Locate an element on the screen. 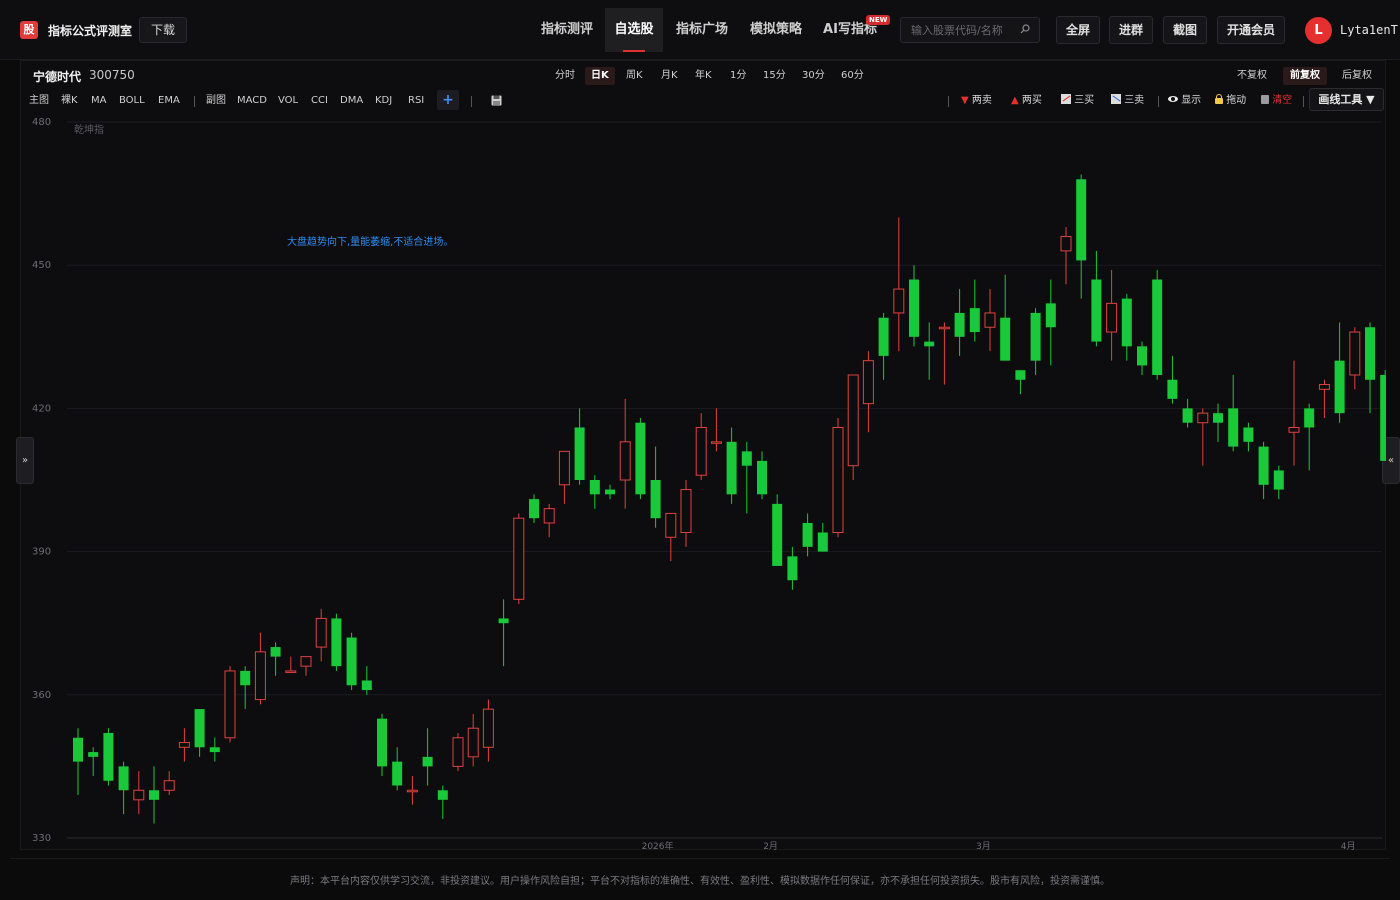 The image size is (1400, 900). nav-tab-watchlist: 自选股 is located at coordinates (634, 30).